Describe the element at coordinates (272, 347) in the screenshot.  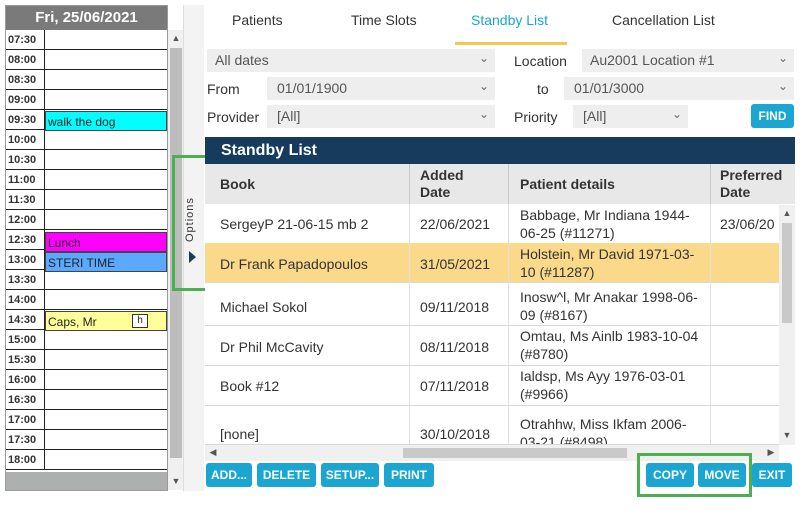
I see `cell-book: Dr Phil McCavity` at that location.